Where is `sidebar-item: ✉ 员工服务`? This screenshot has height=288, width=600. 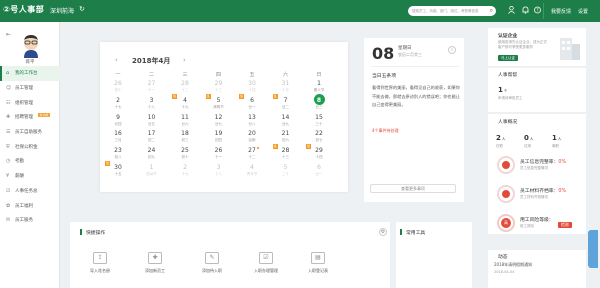 sidebar-item: ✉ 员工服务 is located at coordinates (30, 220).